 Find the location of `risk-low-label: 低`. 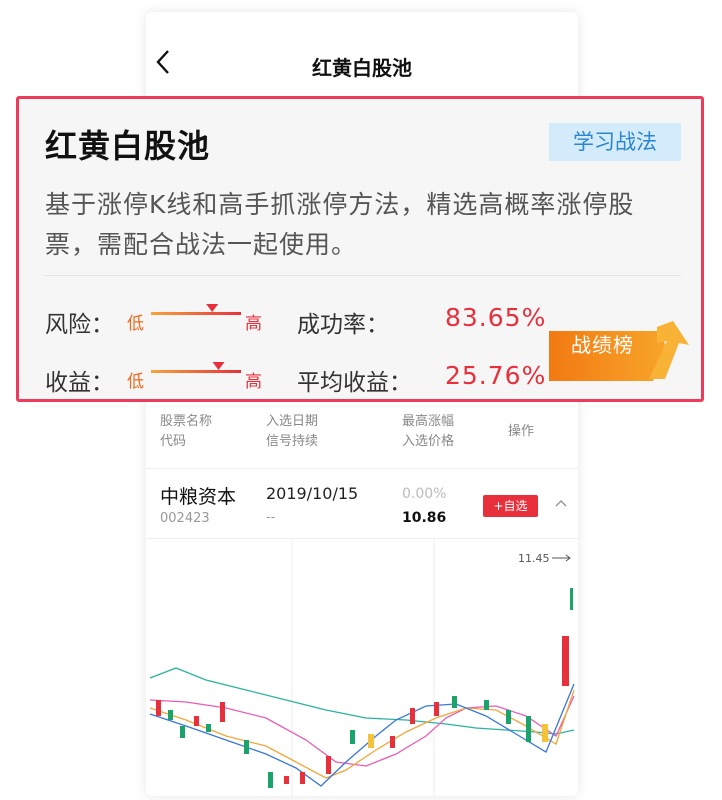

risk-low-label: 低 is located at coordinates (135, 324).